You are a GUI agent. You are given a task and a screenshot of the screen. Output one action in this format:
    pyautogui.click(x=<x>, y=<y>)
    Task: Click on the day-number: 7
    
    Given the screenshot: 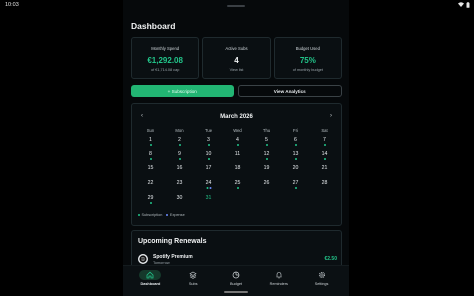 What is the action you would take?
    pyautogui.click(x=324, y=140)
    